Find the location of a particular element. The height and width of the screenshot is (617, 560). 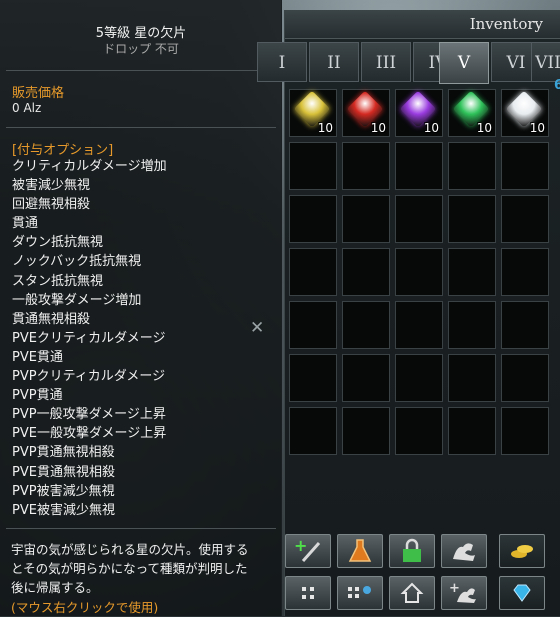

option-item: PVEクリティカルダメージ is located at coordinates (89, 338).